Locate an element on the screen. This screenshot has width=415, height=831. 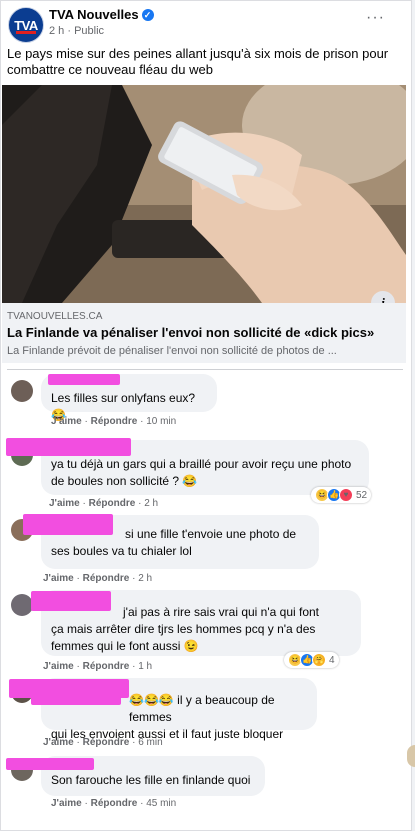
comments-divider is located at coordinates (205, 369).